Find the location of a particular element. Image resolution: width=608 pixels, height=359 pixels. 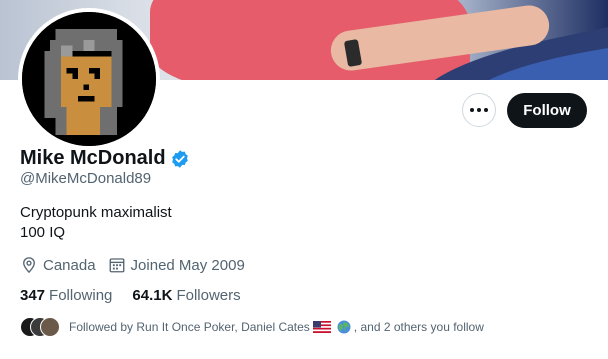

follower-avatar is located at coordinates (50, 327).